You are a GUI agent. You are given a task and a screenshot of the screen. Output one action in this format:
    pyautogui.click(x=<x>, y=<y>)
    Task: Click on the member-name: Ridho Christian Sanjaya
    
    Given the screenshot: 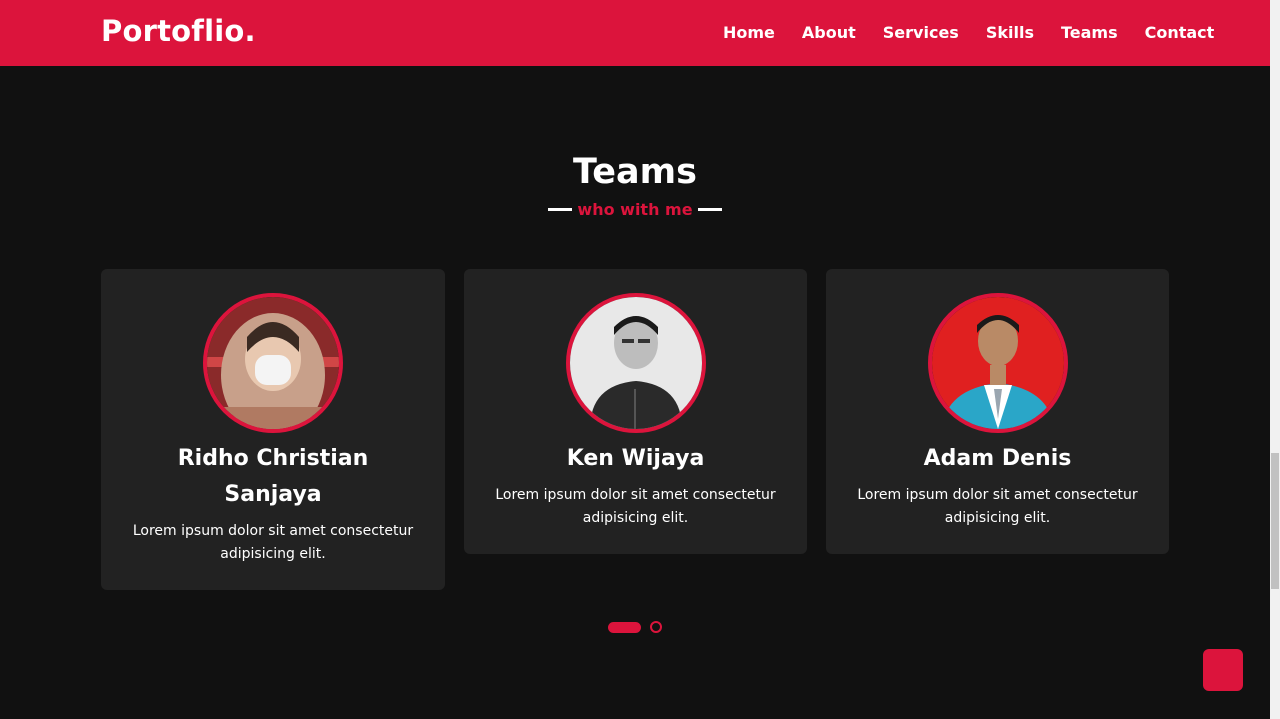 What is the action you would take?
    pyautogui.click(x=273, y=476)
    